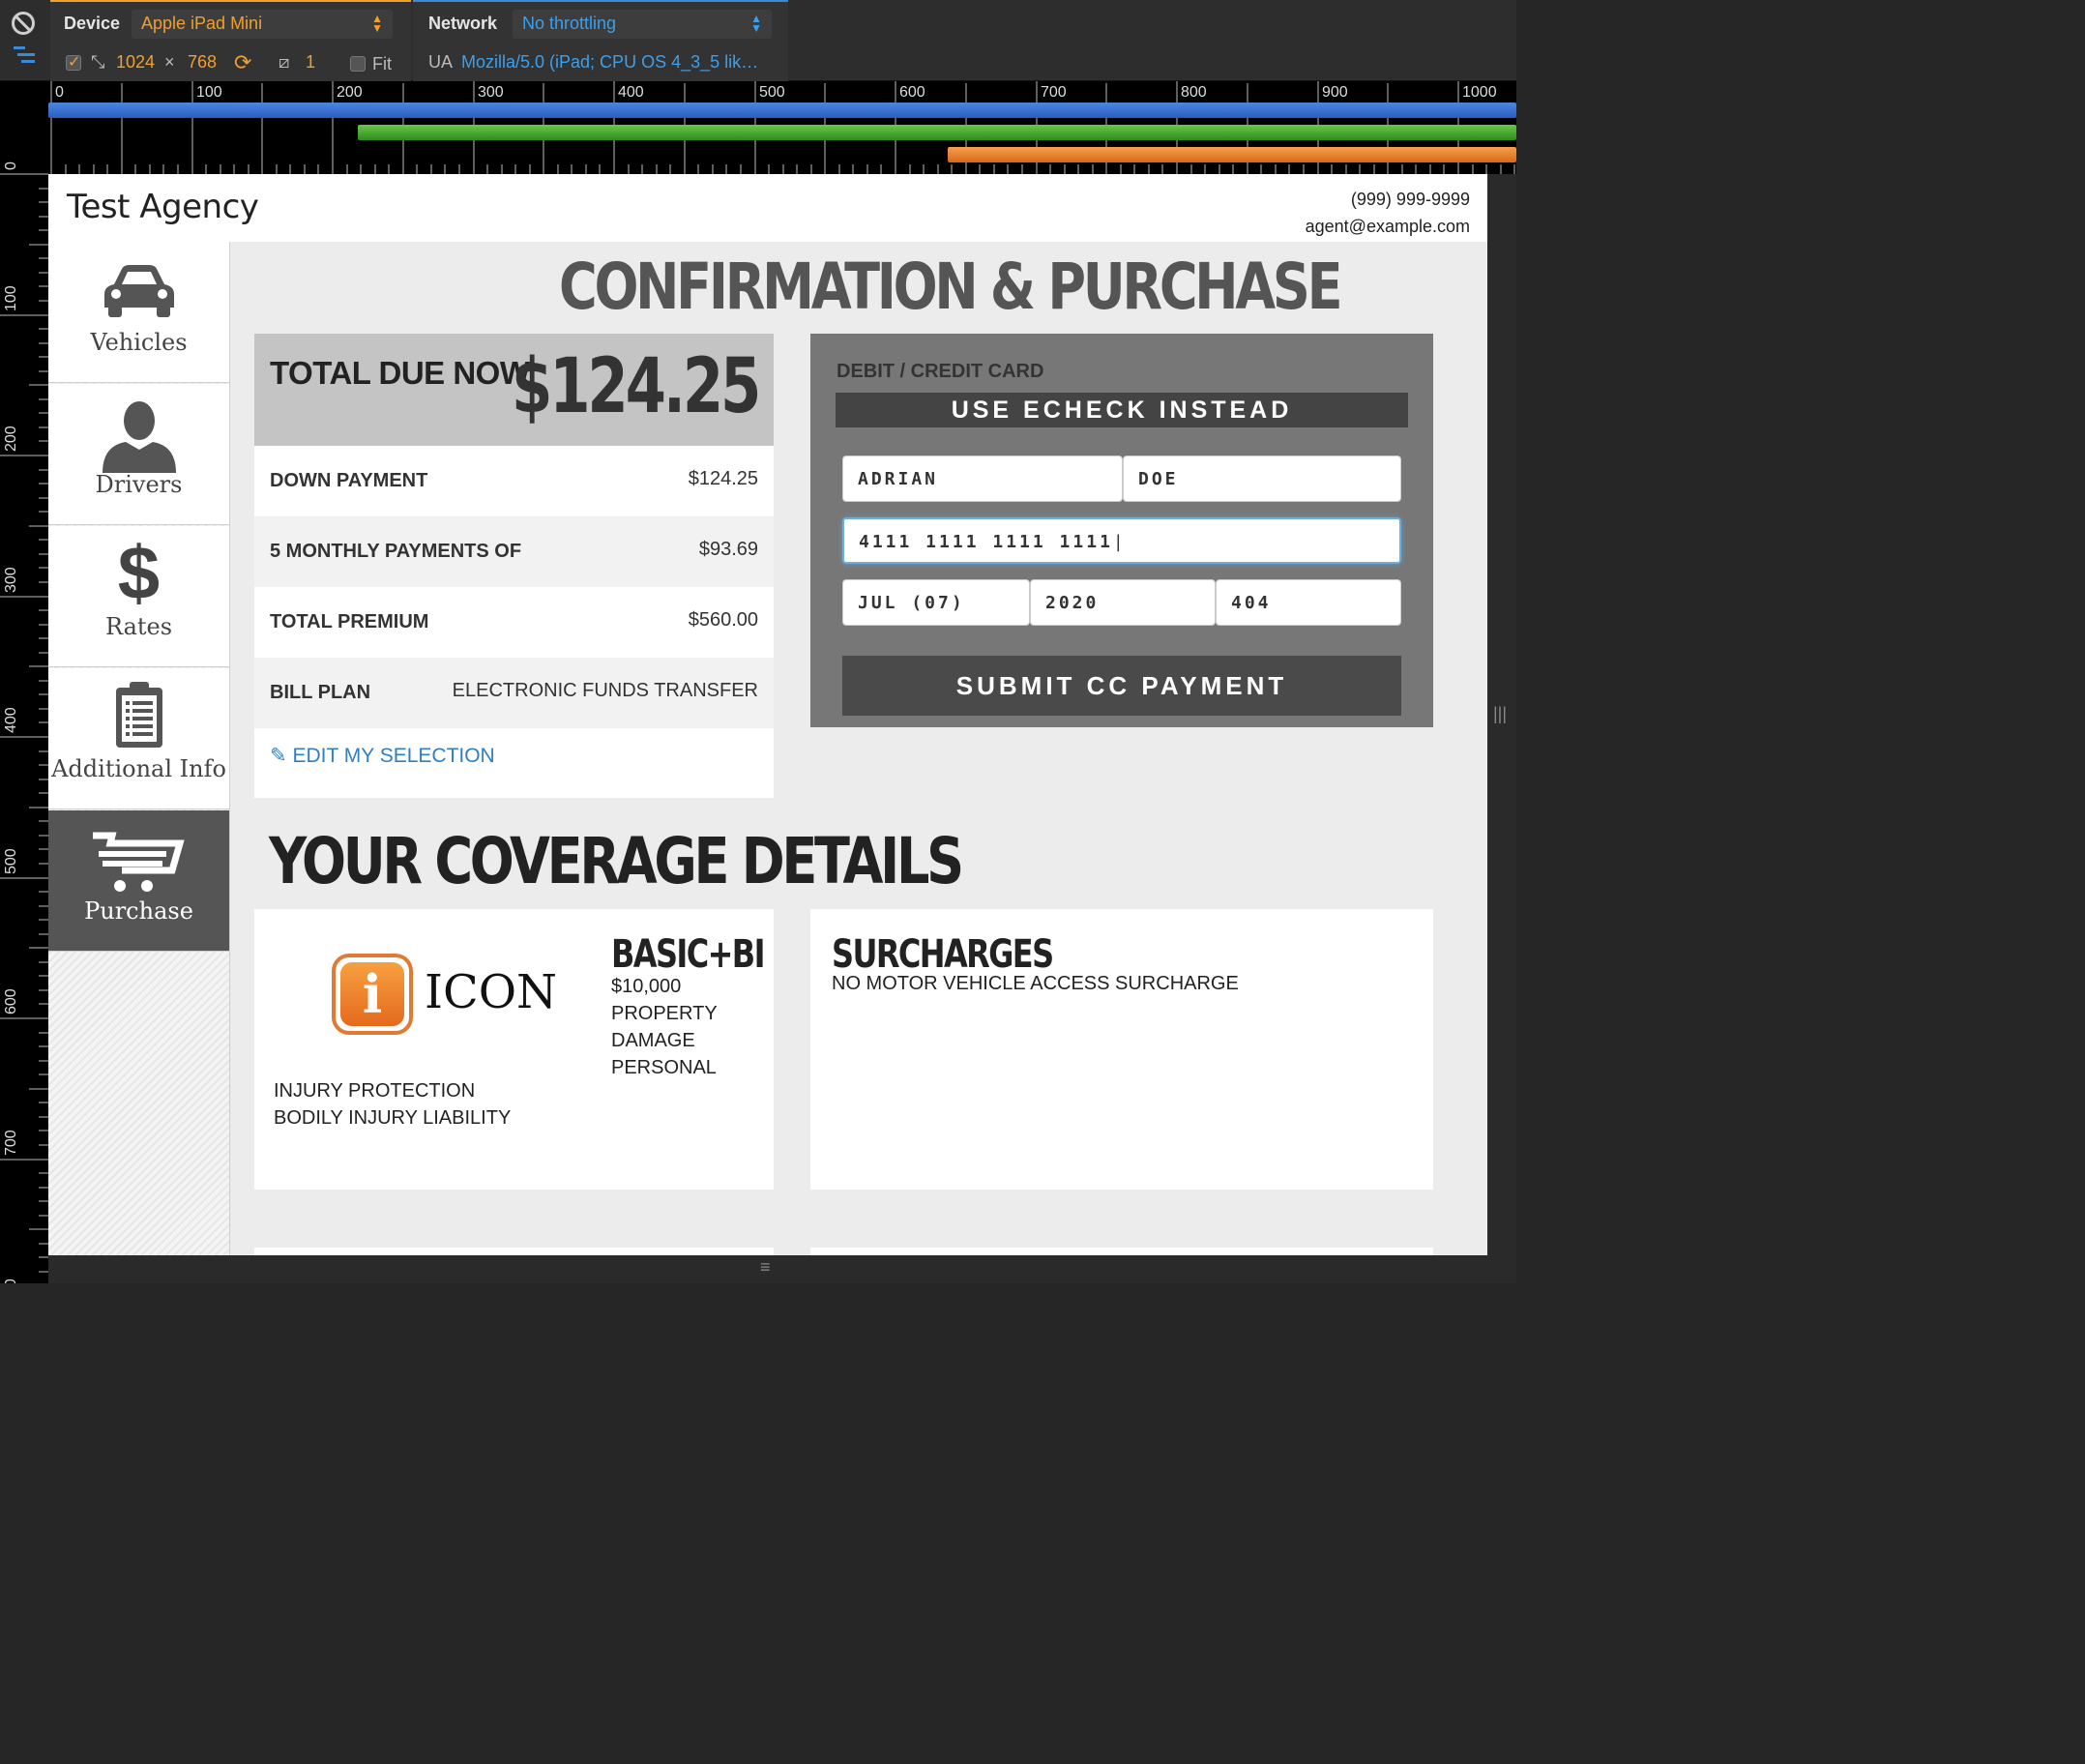  What do you see at coordinates (1388, 226) in the screenshot?
I see `email-address: agent@example.com` at bounding box center [1388, 226].